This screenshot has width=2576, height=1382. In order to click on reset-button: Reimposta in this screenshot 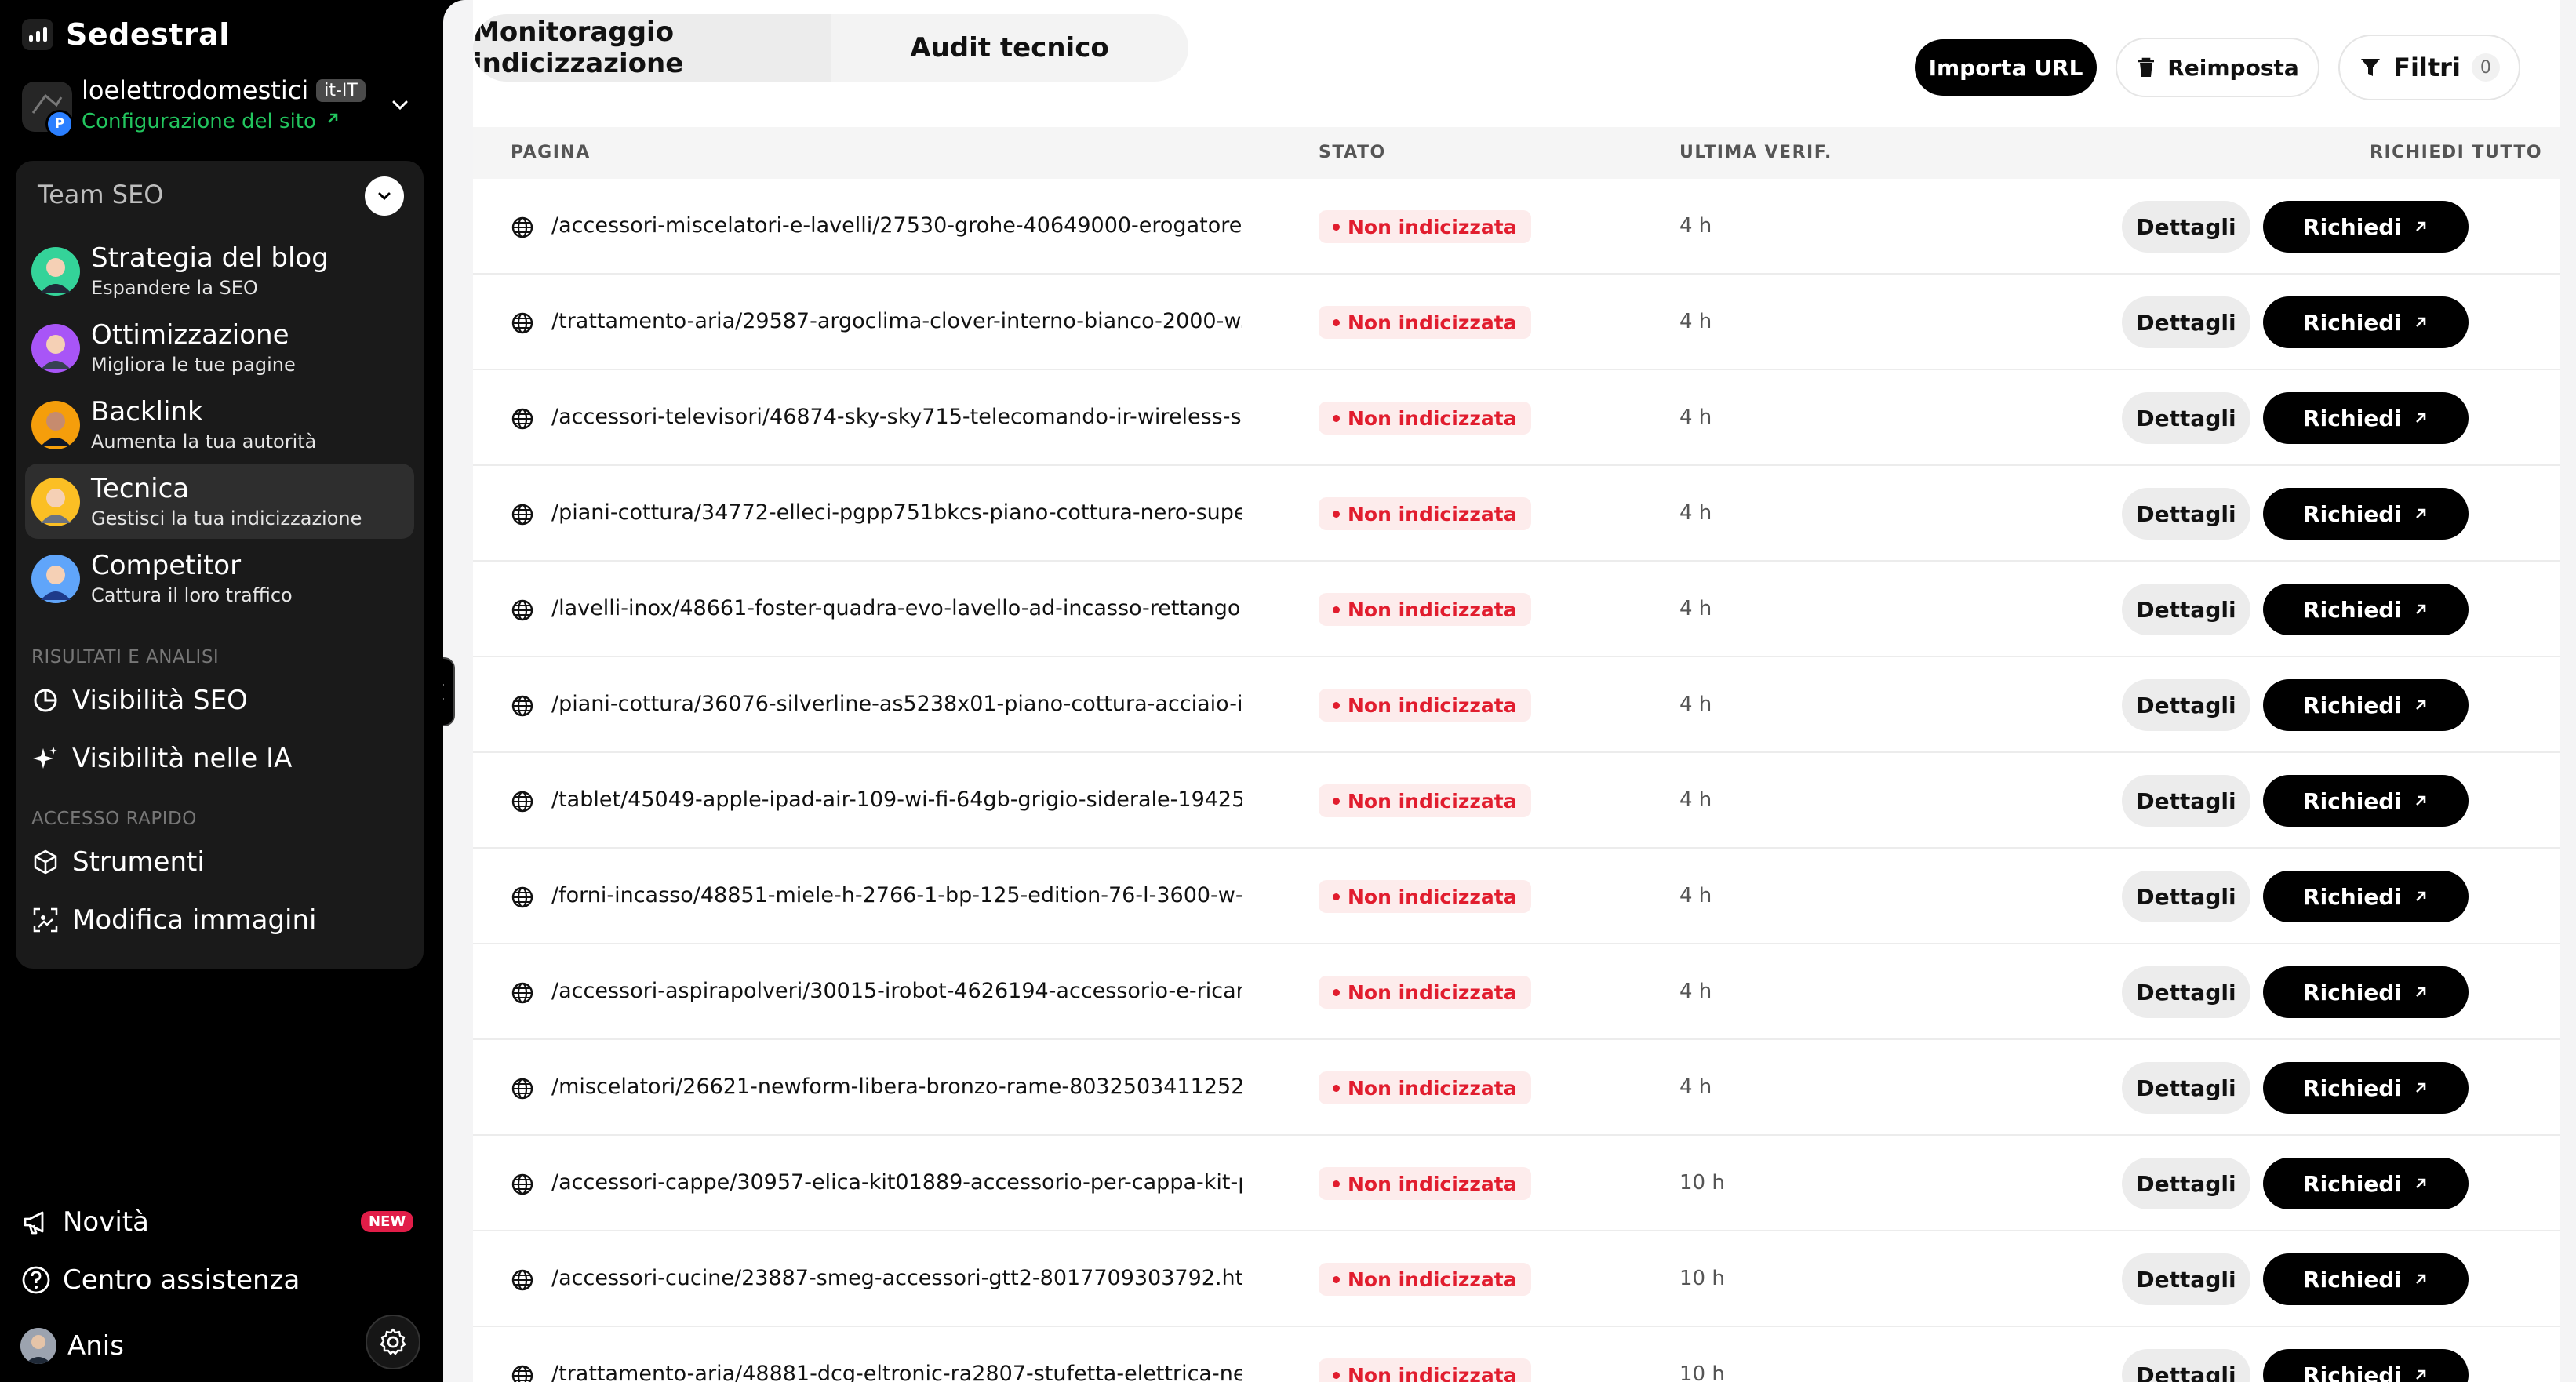, I will do `click(2217, 67)`.